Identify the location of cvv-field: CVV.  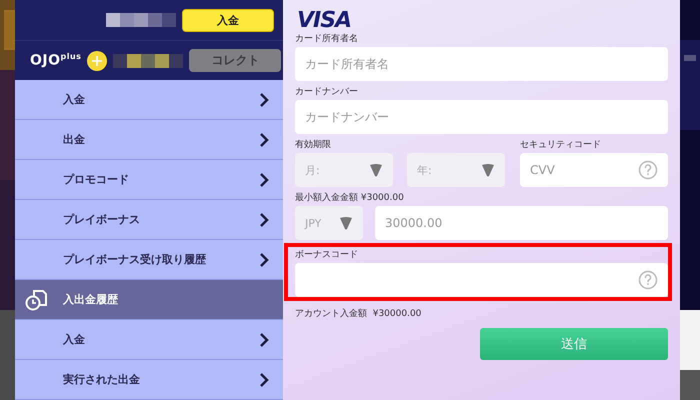
(594, 170).